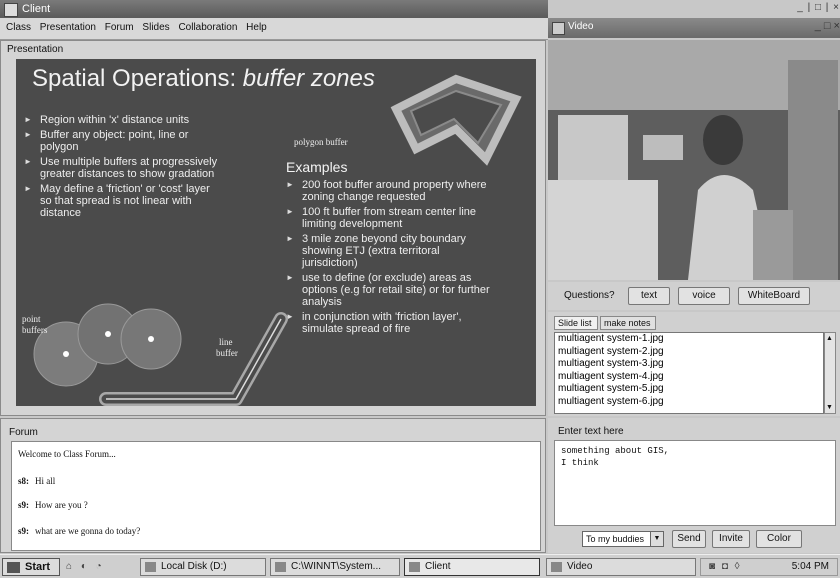  What do you see at coordinates (438, 566) in the screenshot?
I see `task-label: Client` at bounding box center [438, 566].